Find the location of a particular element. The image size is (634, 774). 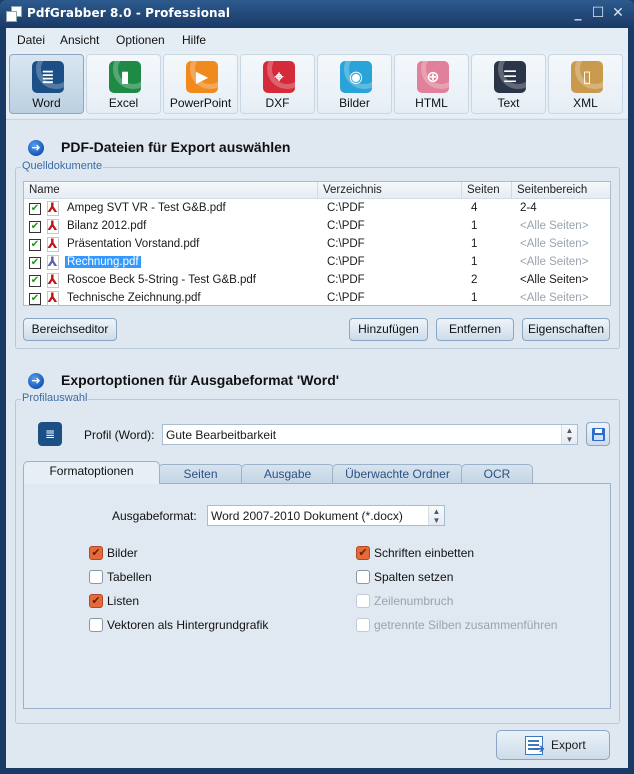

excel-icon: ▮ is located at coordinates (125, 77).